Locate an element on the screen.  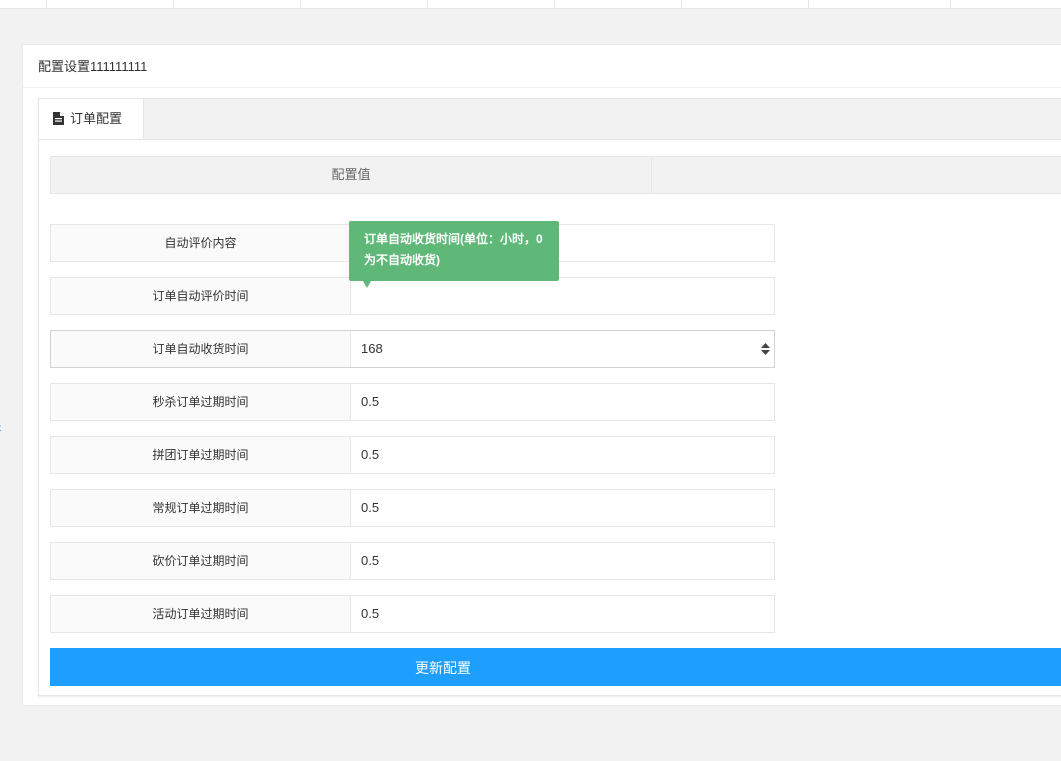
tab-label: 订单配置 is located at coordinates (96, 118).